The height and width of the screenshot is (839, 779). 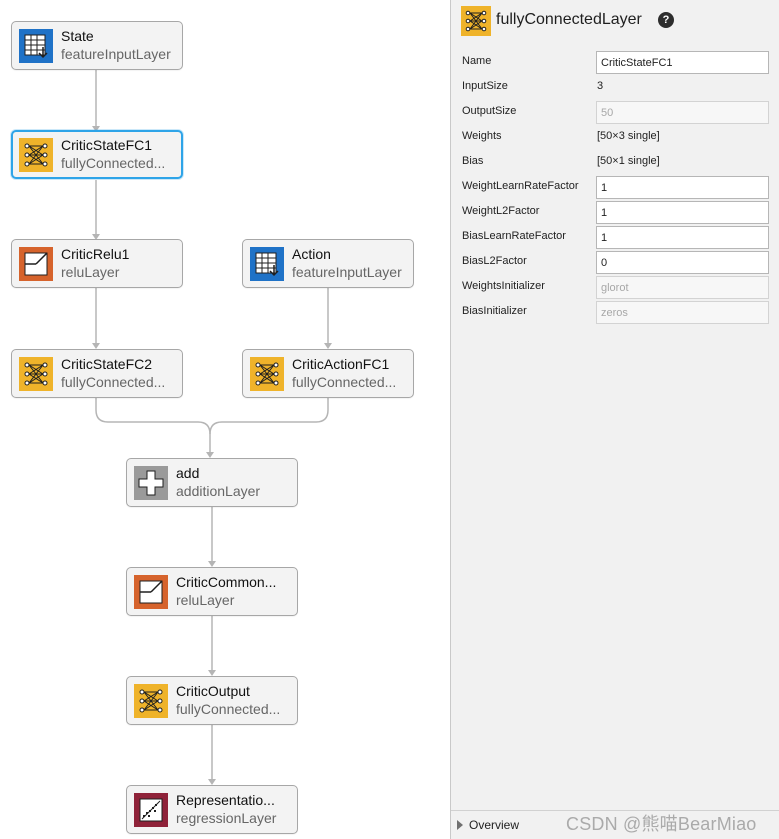 What do you see at coordinates (569, 19) in the screenshot?
I see `properties-title: fullyConnectedLayer` at bounding box center [569, 19].